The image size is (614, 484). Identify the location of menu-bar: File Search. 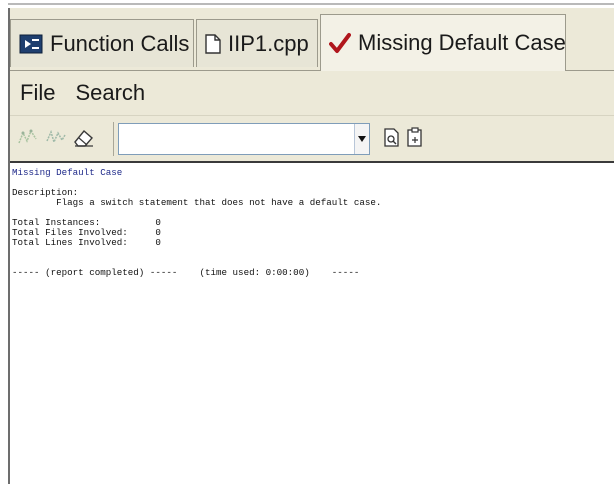
(312, 93).